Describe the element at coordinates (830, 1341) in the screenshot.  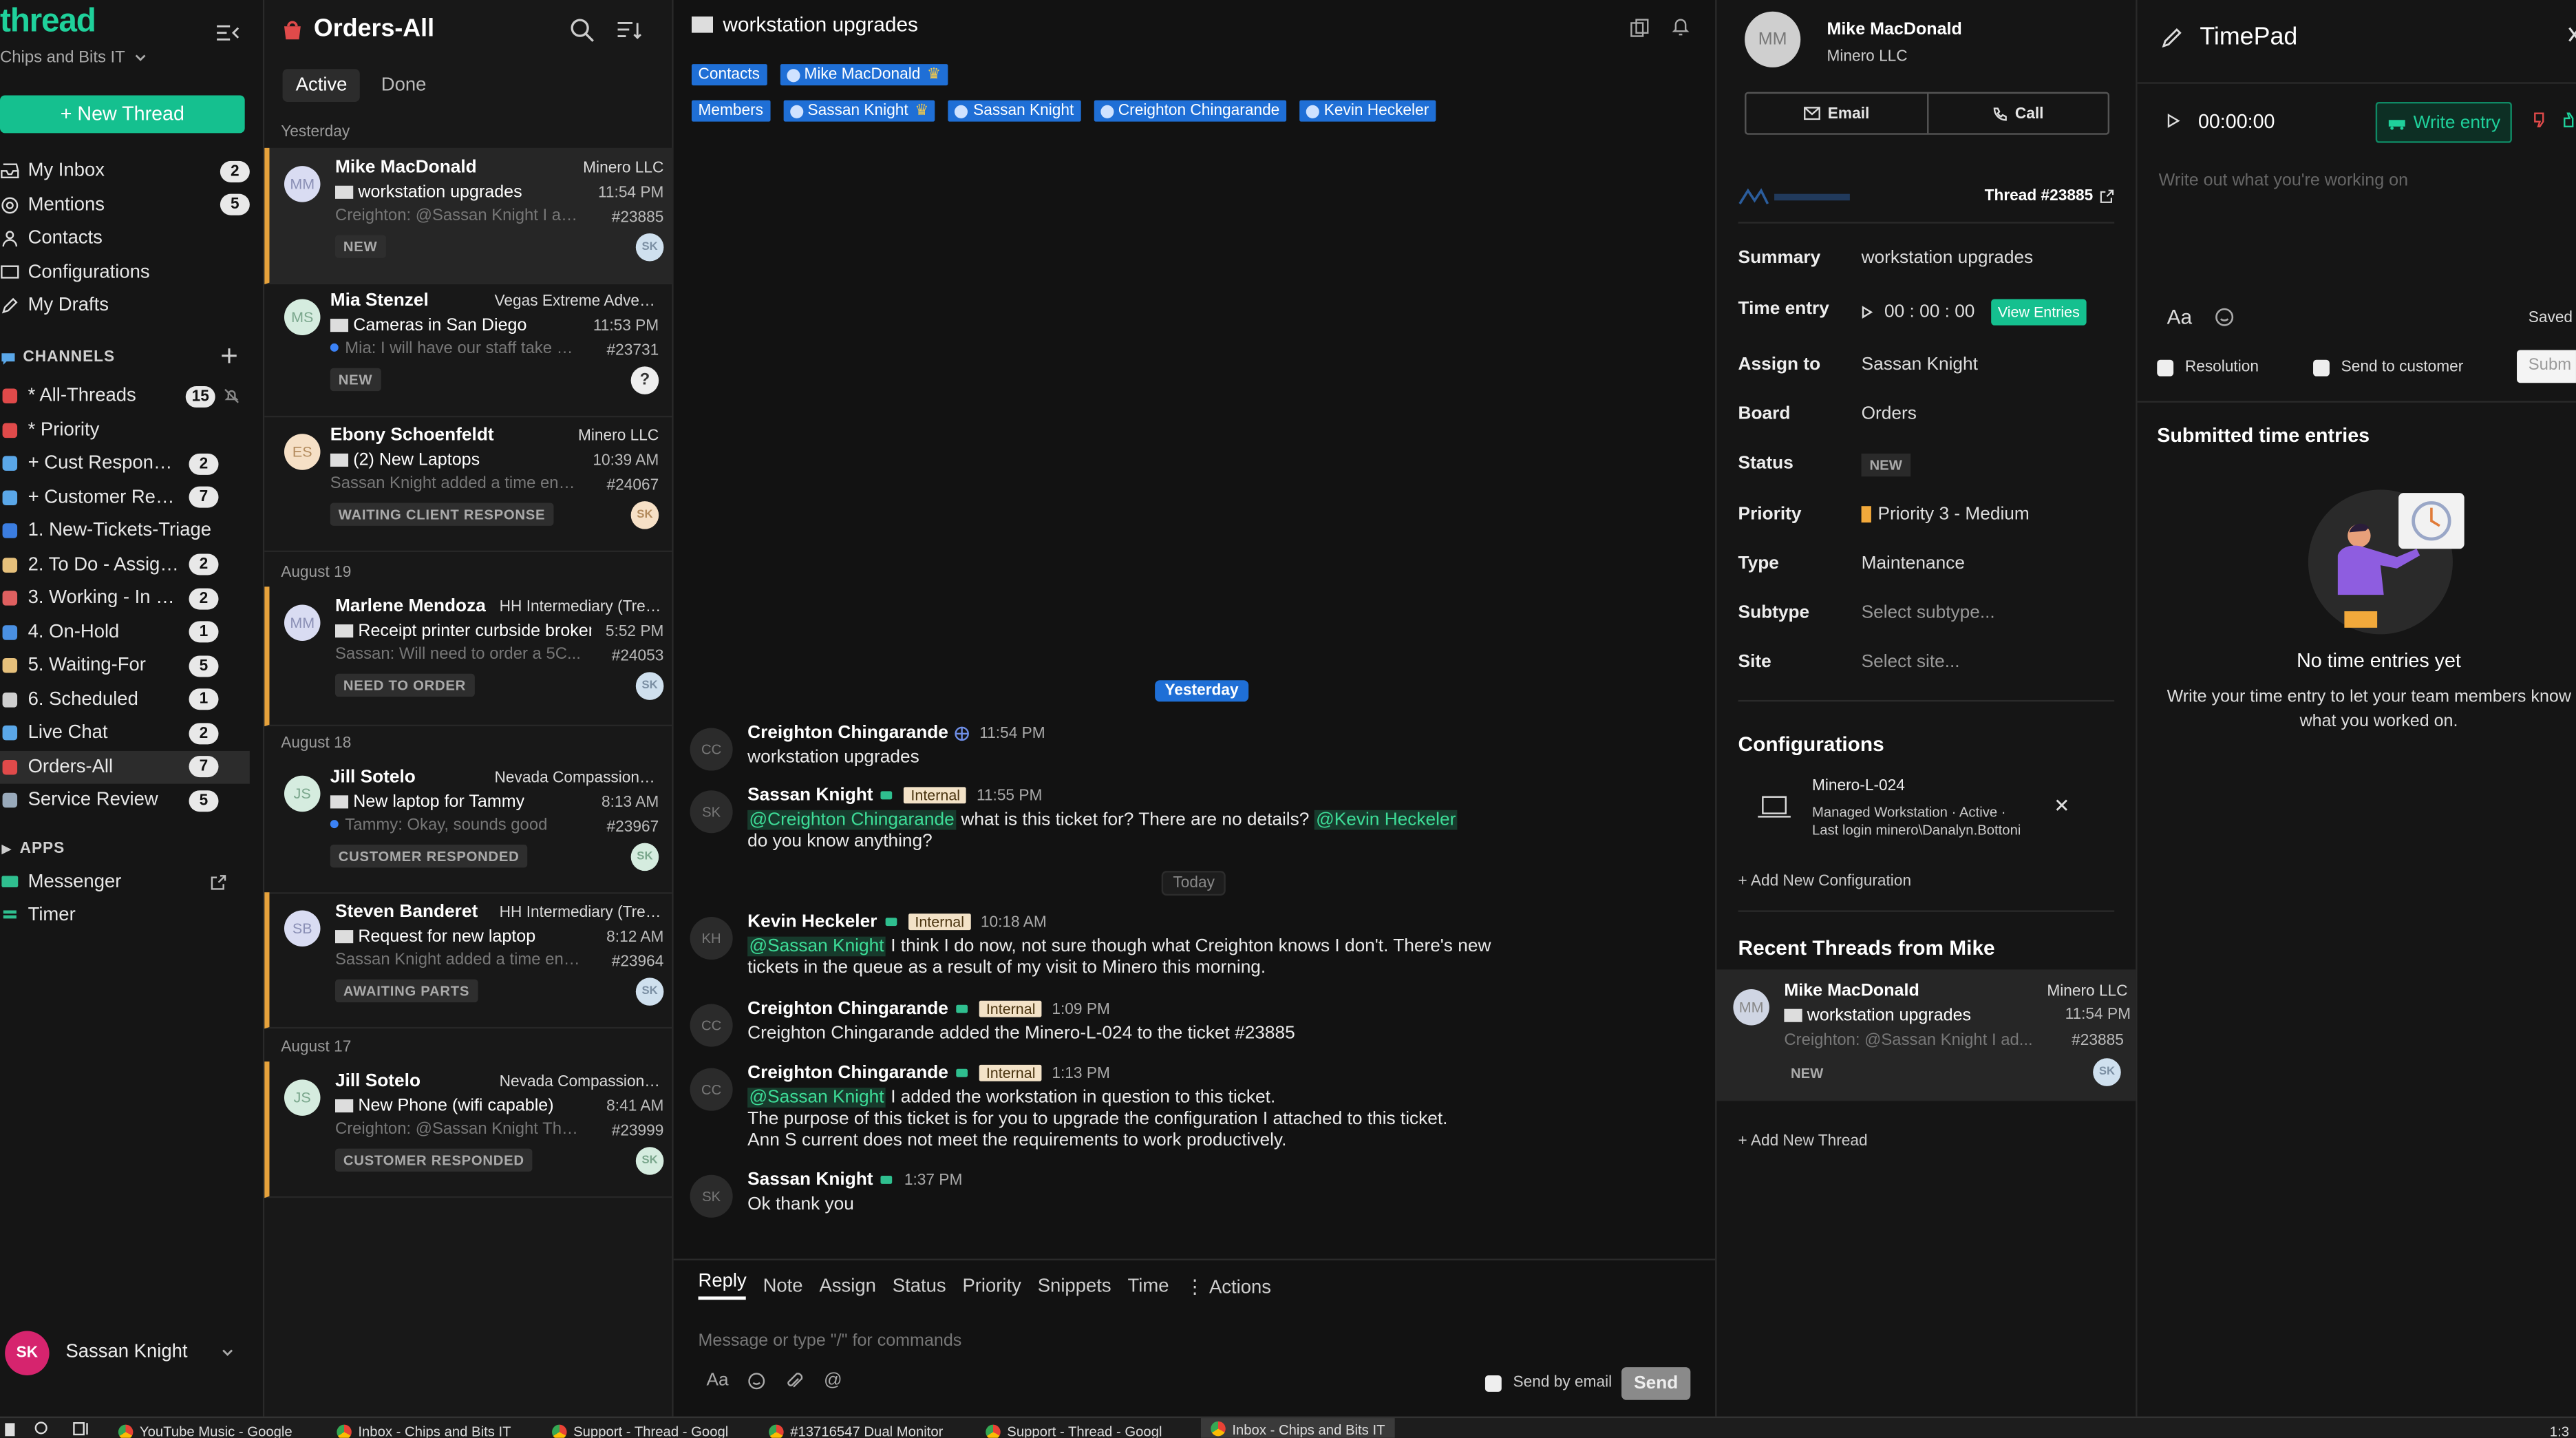
I see `message-input: Message or type "/" for commands` at that location.